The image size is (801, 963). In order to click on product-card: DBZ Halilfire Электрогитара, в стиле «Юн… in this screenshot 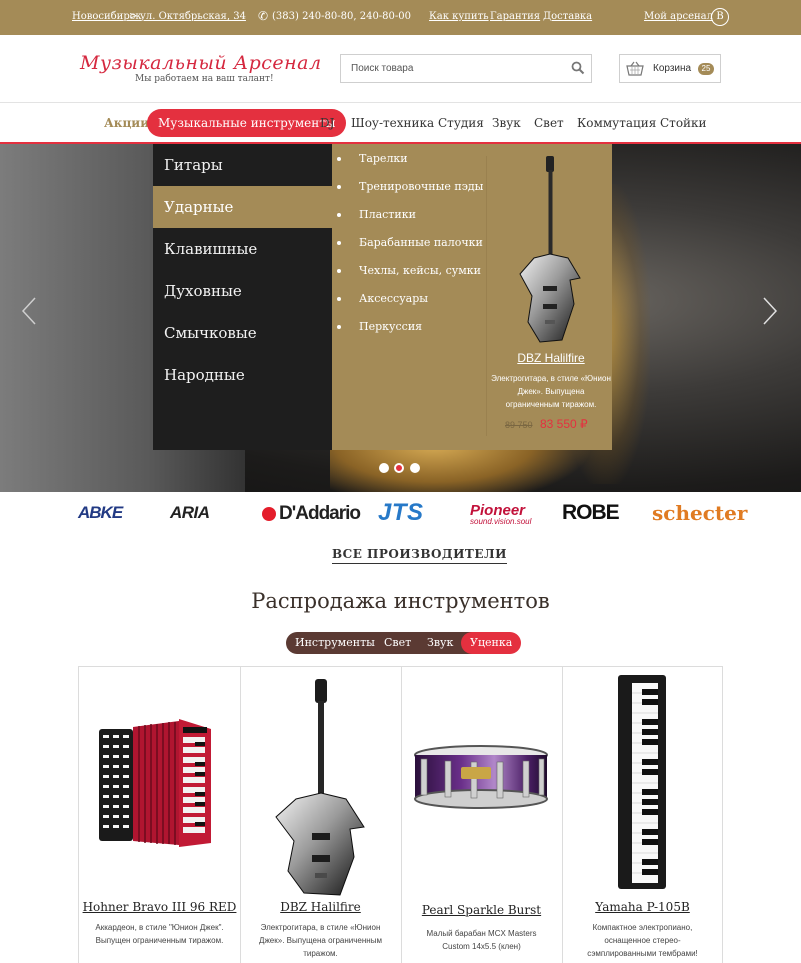, I will do `click(320, 815)`.